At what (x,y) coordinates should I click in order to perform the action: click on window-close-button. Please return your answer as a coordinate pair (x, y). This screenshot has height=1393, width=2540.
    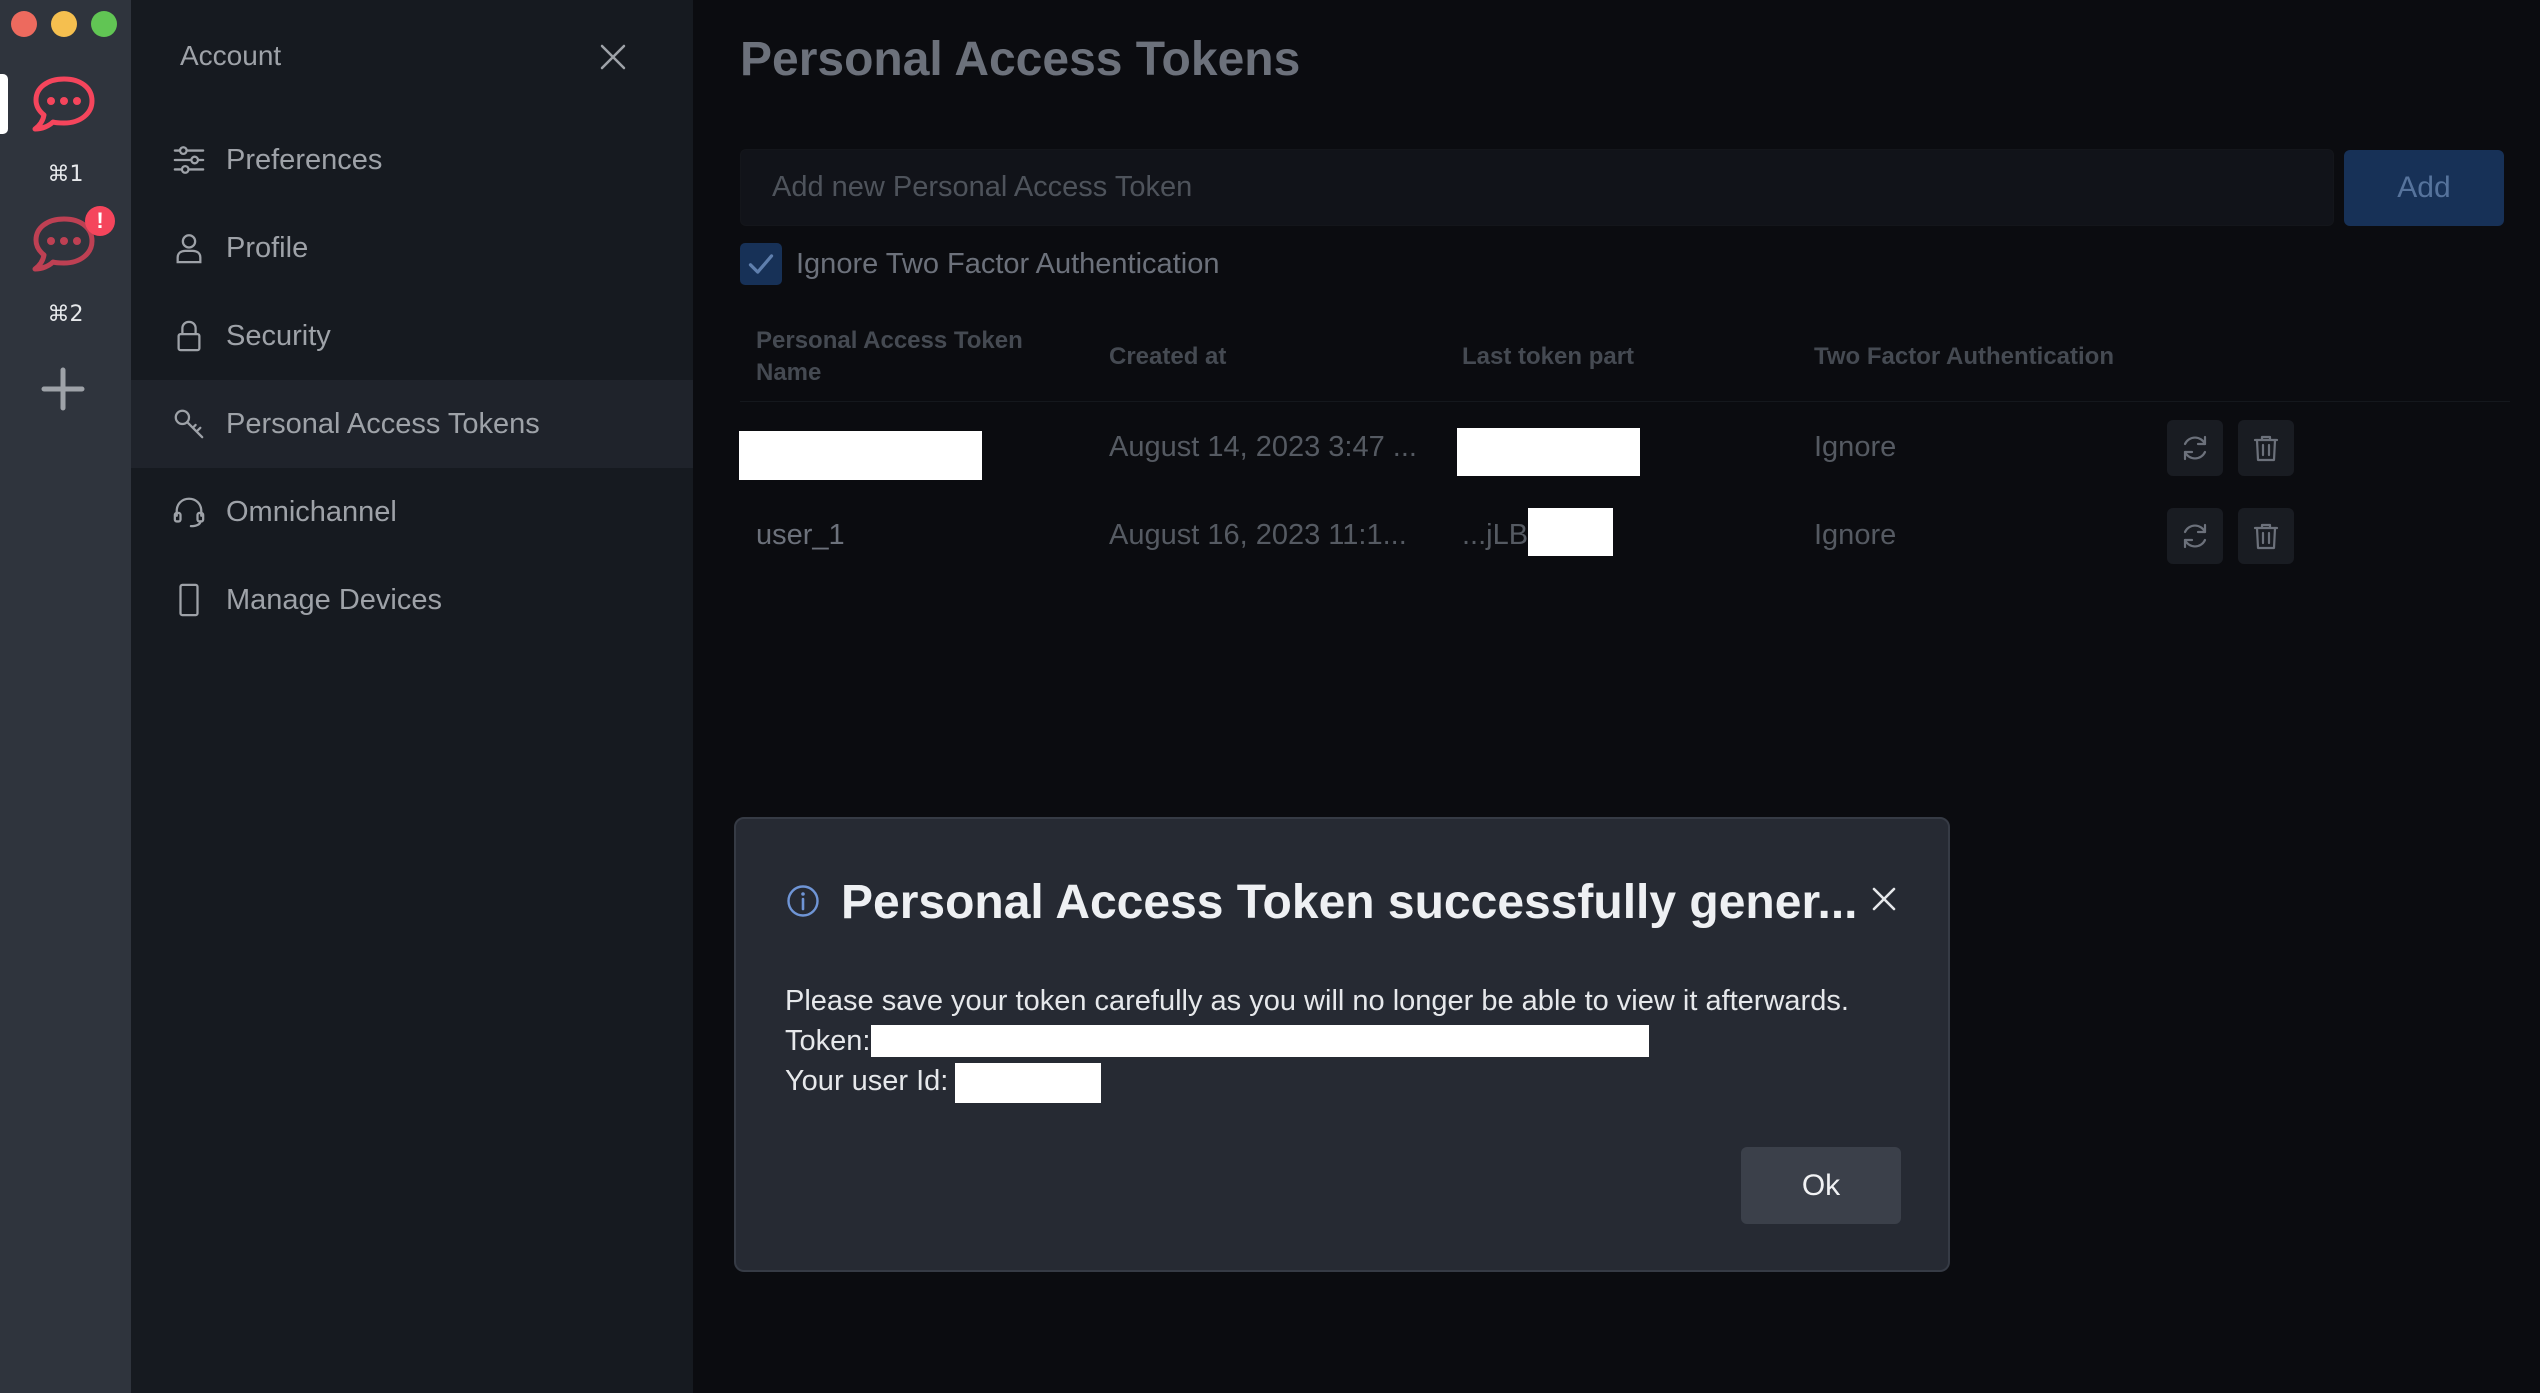
    Looking at the image, I should click on (24, 24).